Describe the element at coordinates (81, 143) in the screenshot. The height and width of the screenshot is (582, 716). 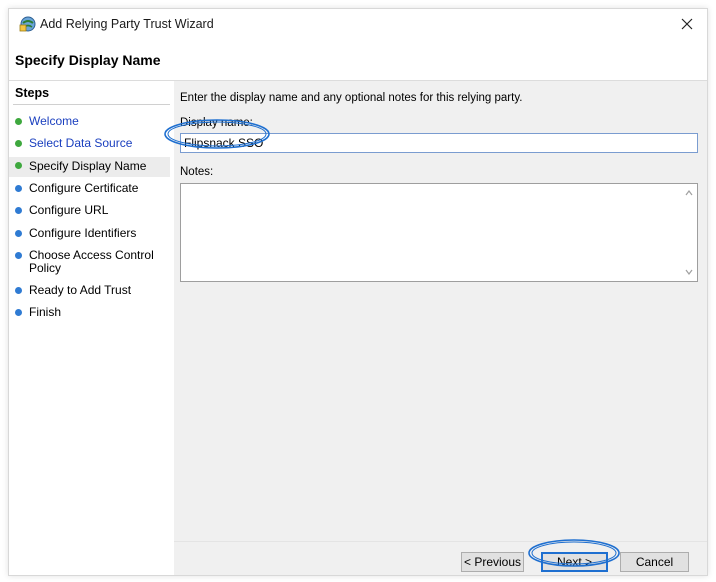
I see `step-label: Select Data Source` at that location.